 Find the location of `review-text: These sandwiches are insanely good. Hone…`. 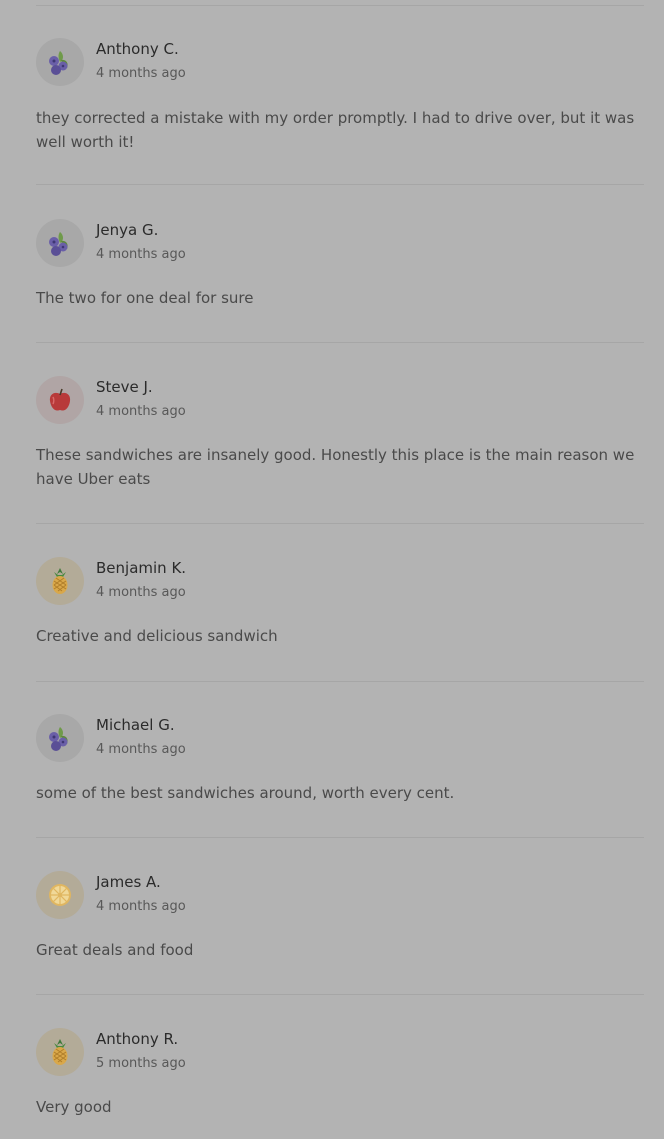

review-text: These sandwiches are insanely good. Hone… is located at coordinates (335, 467).